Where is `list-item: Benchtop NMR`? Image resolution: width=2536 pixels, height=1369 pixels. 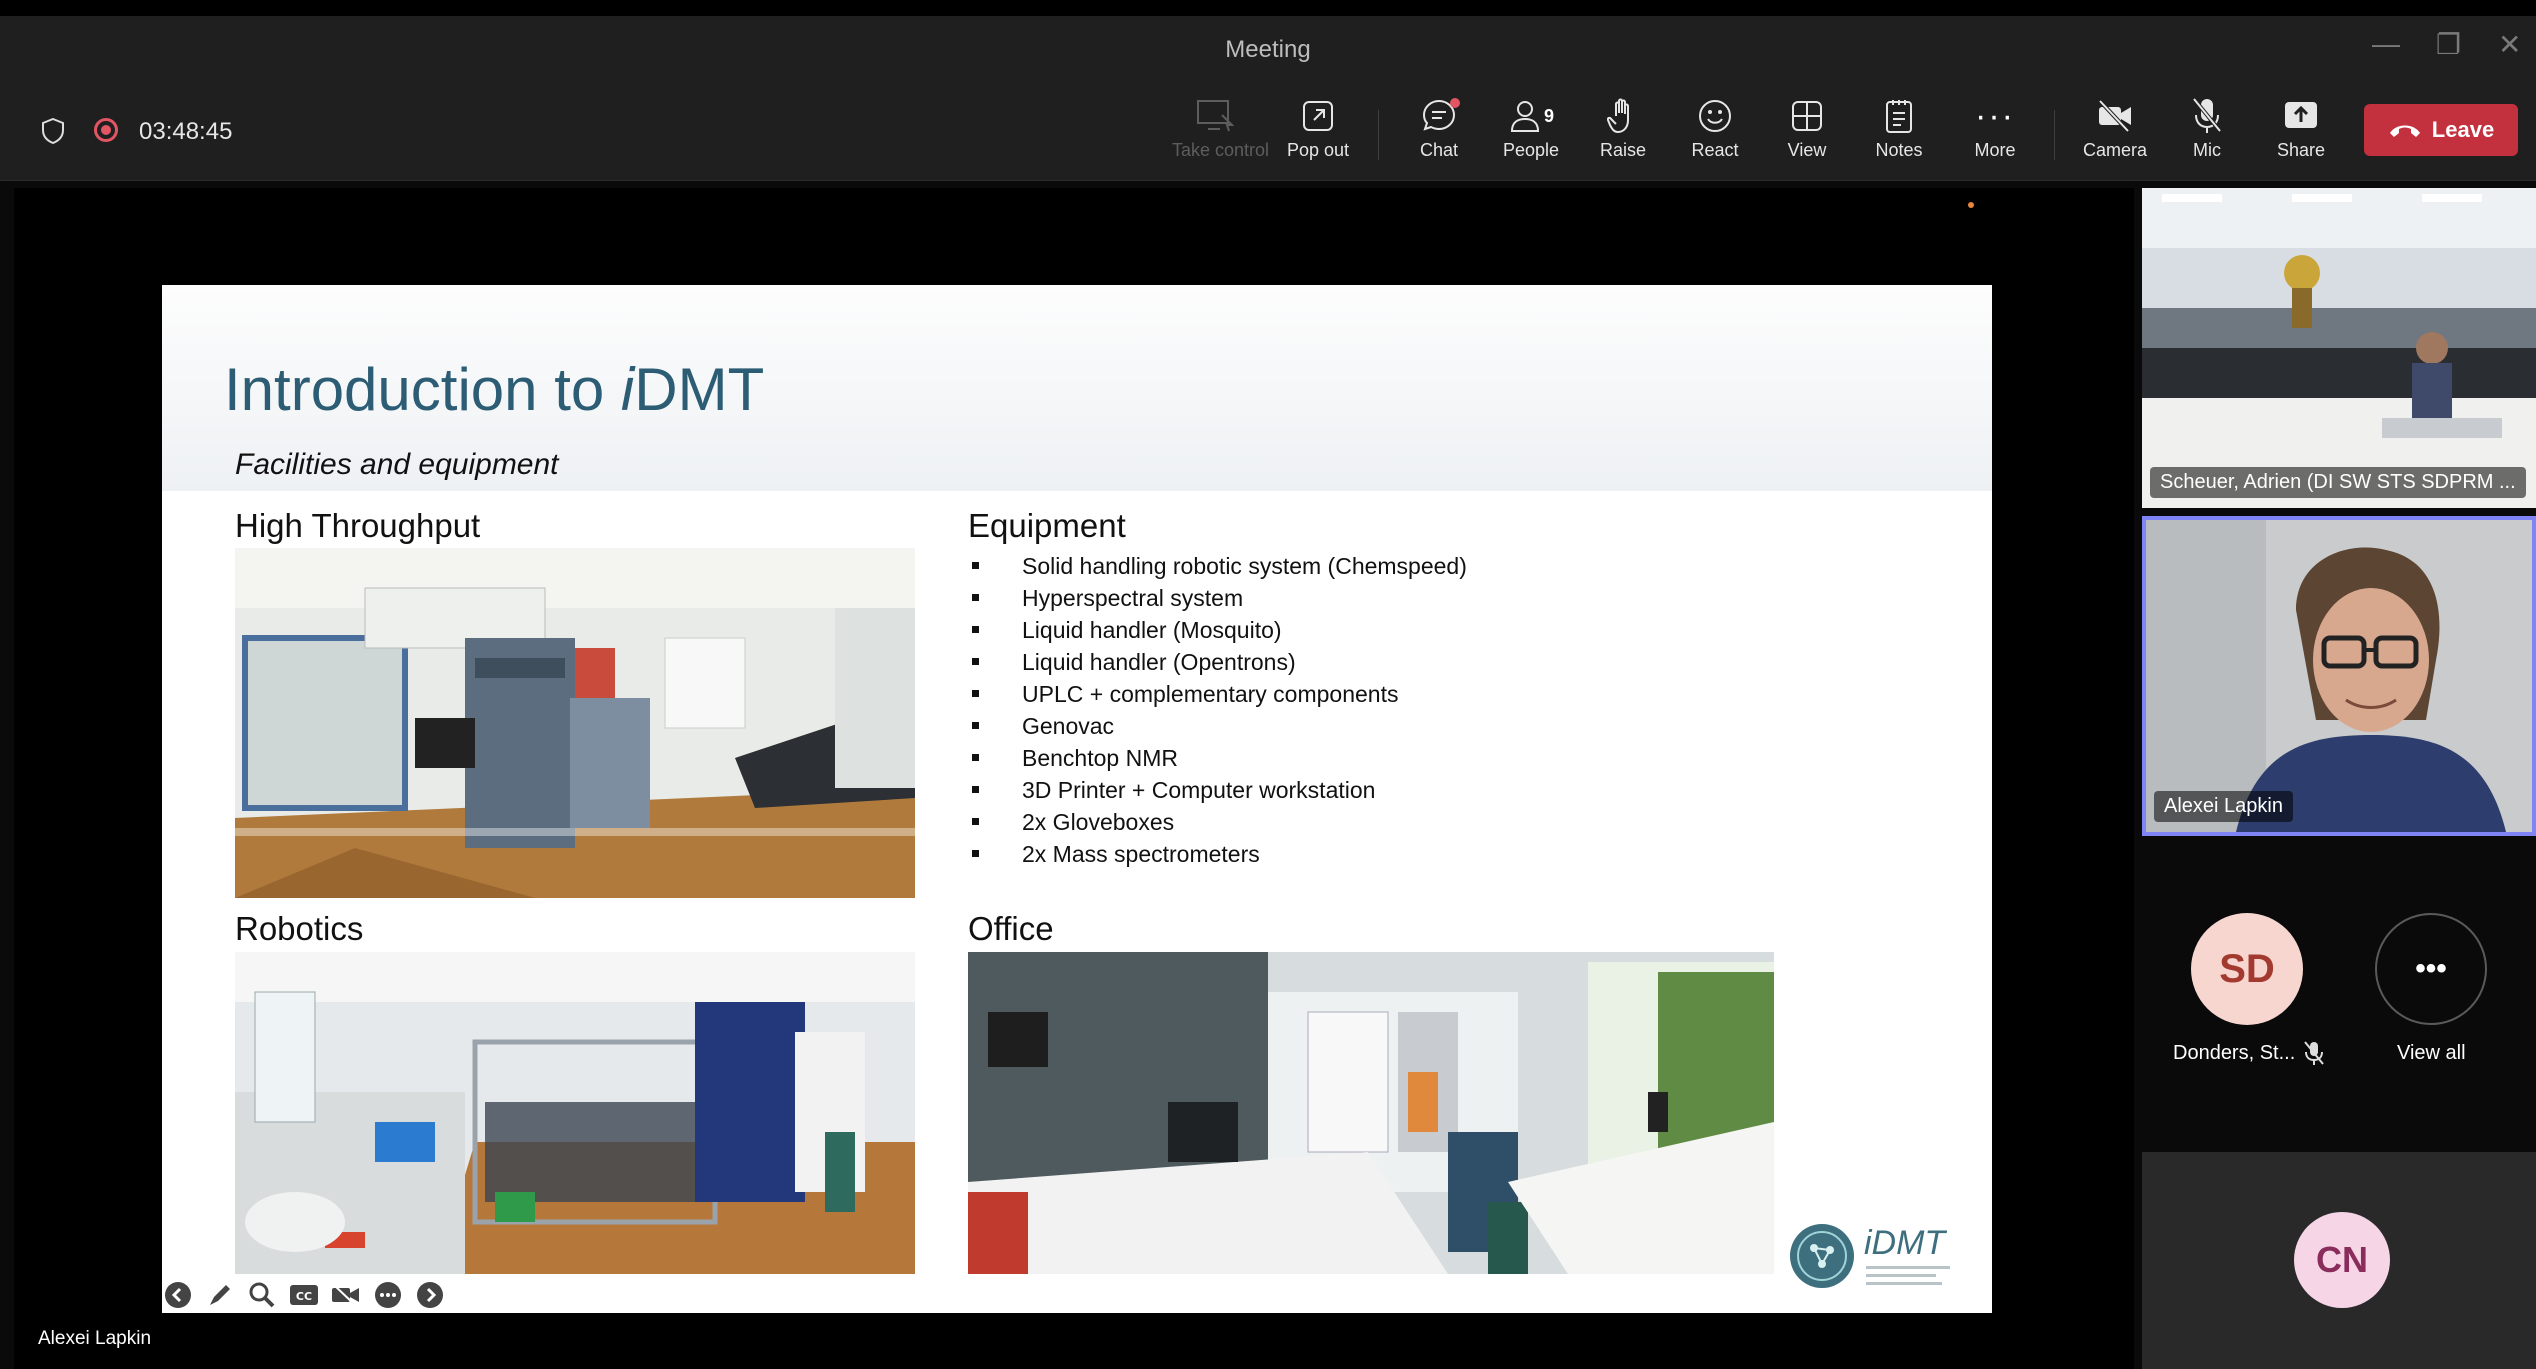 list-item: Benchtop NMR is located at coordinates (1218, 758).